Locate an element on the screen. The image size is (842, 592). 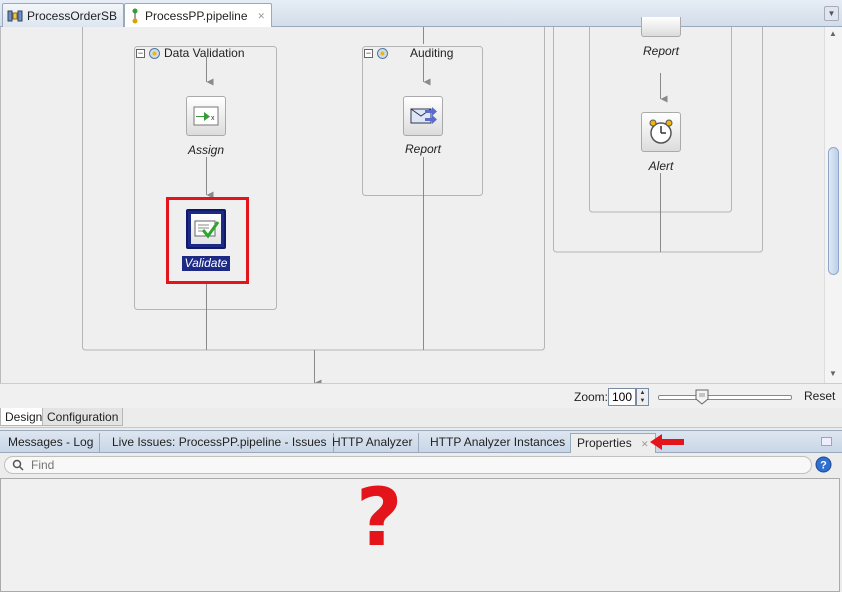
service-bus-icon is located at coordinates (15, 15).